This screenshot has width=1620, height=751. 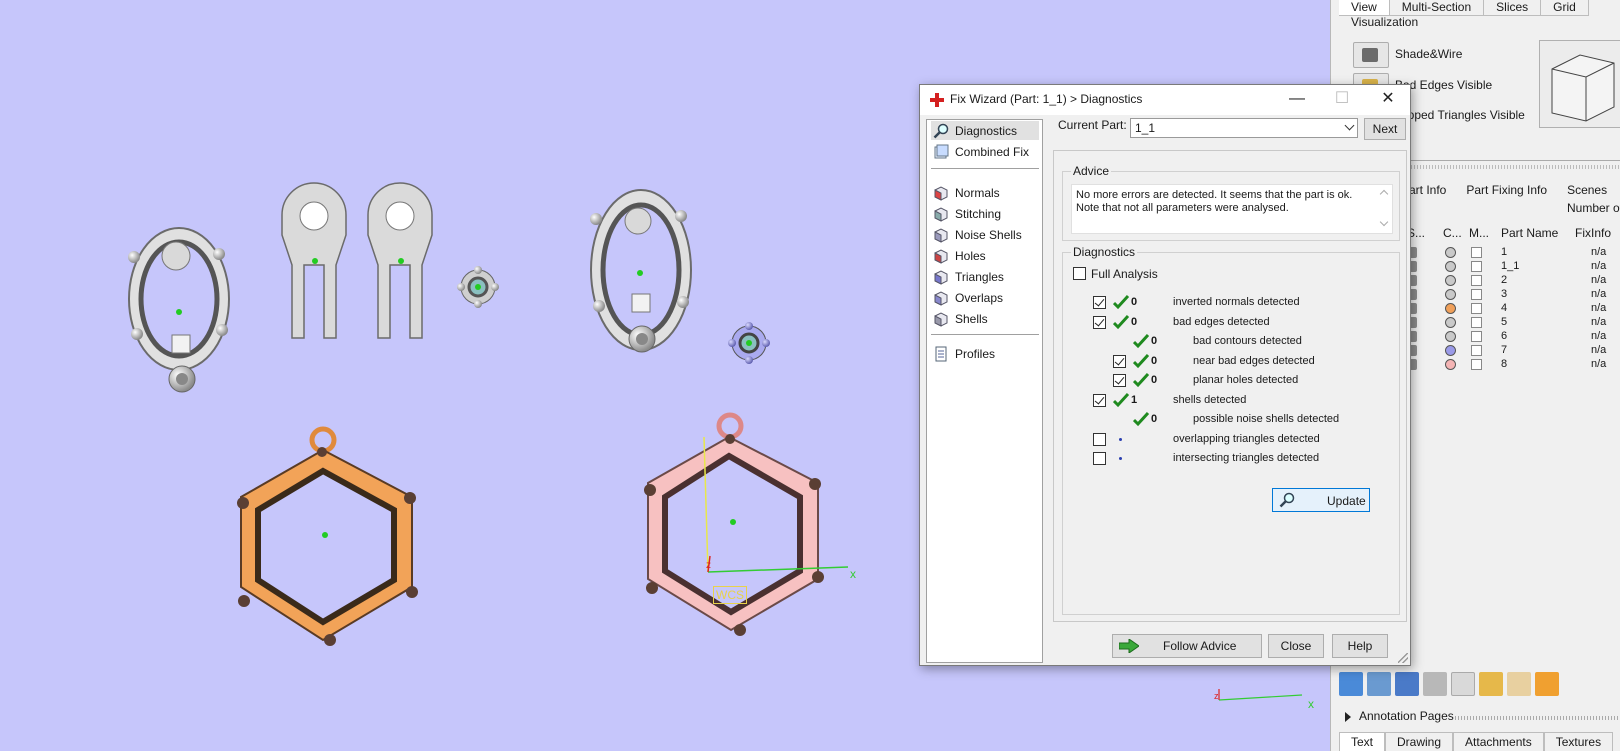 What do you see at coordinates (1121, 321) in the screenshot?
I see `checkmark-icon` at bounding box center [1121, 321].